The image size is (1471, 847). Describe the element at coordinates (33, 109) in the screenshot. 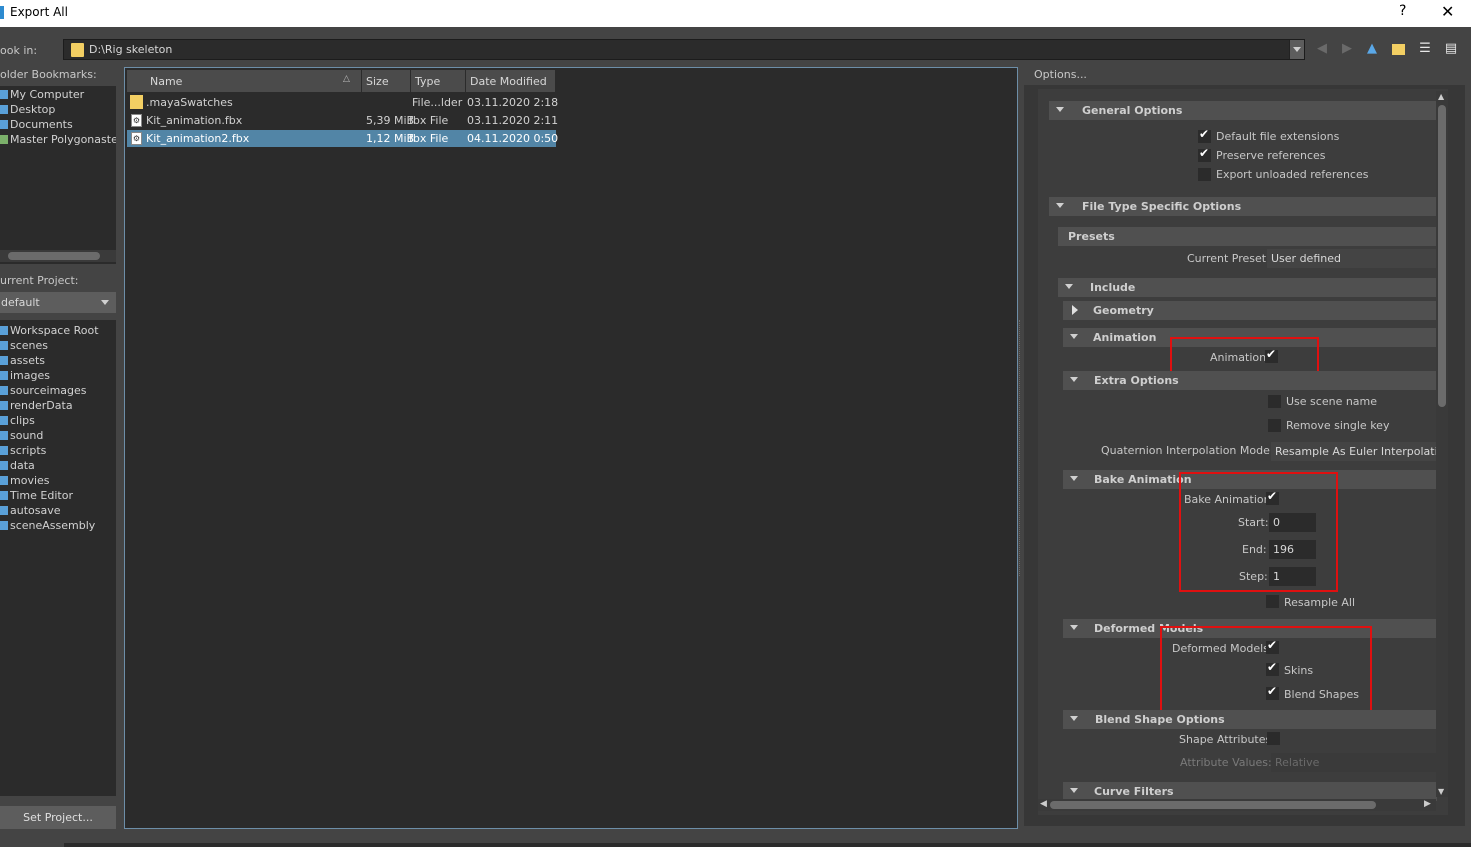

I see `bookmark-label: Desktop` at that location.